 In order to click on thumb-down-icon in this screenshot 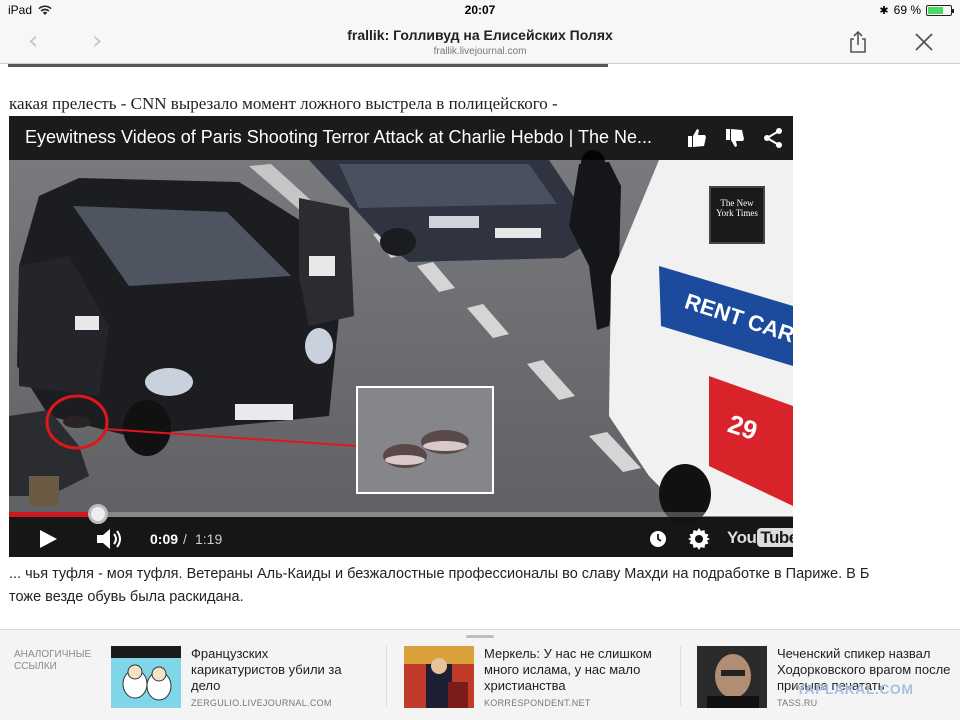, I will do `click(735, 138)`.